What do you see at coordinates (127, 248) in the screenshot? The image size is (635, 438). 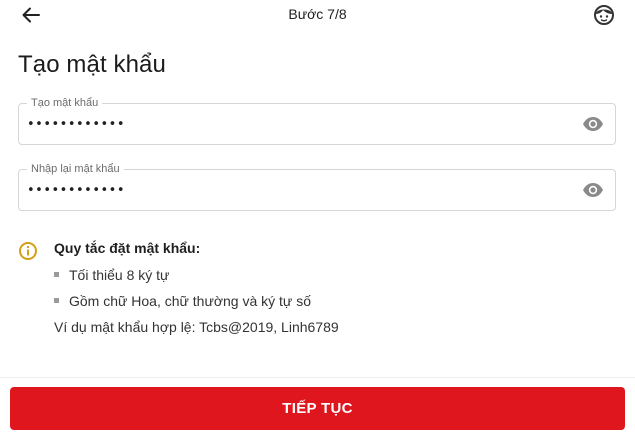 I see `rules-title: Quy tắc đặt mật khẩu:` at bounding box center [127, 248].